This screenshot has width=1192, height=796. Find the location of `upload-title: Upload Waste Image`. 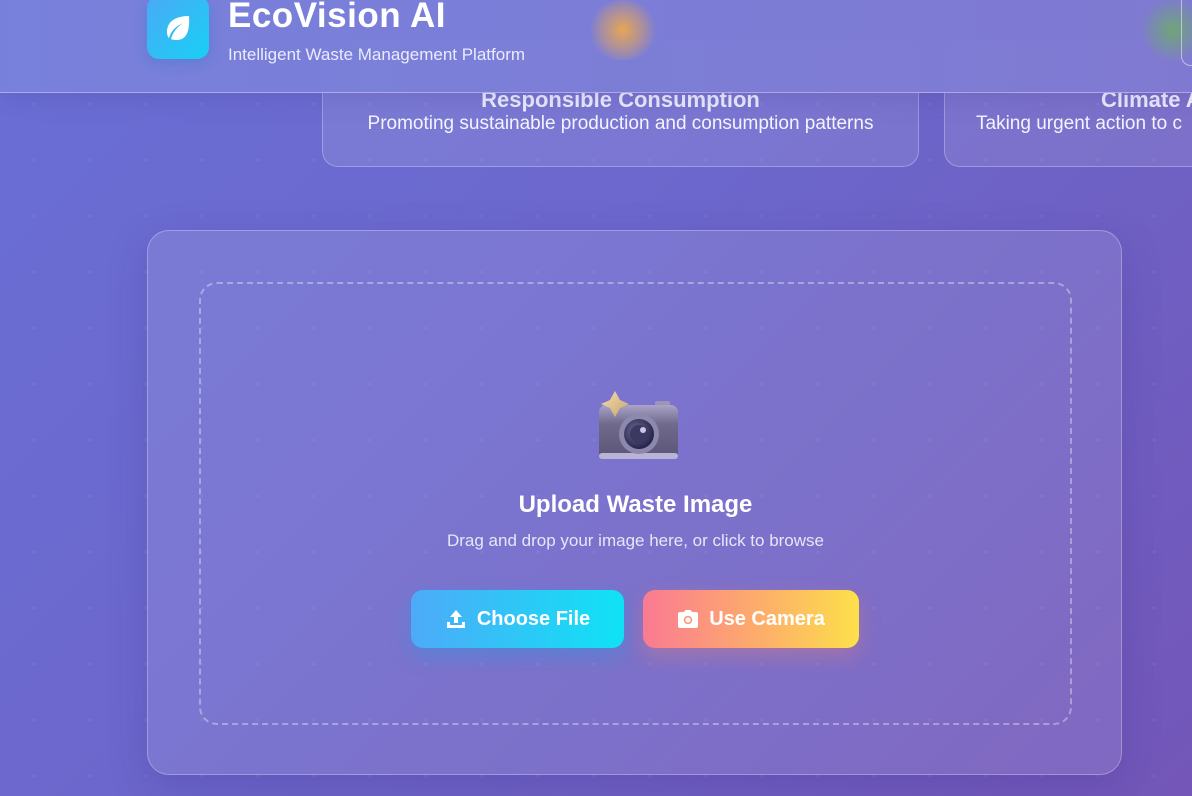

upload-title: Upload Waste Image is located at coordinates (635, 504).